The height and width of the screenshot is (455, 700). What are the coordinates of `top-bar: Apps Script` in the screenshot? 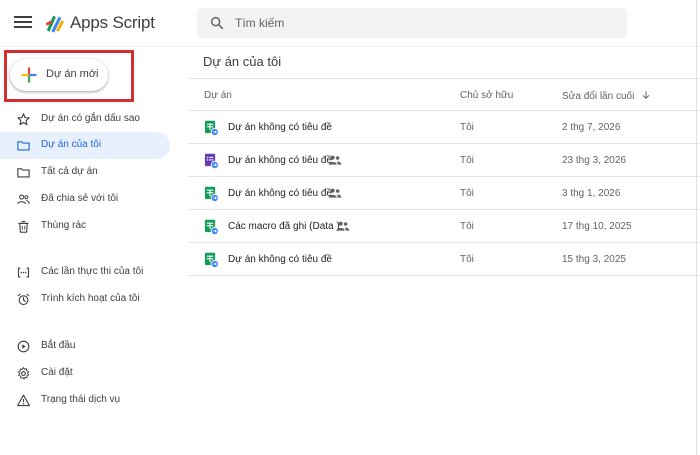 It's located at (350, 23).